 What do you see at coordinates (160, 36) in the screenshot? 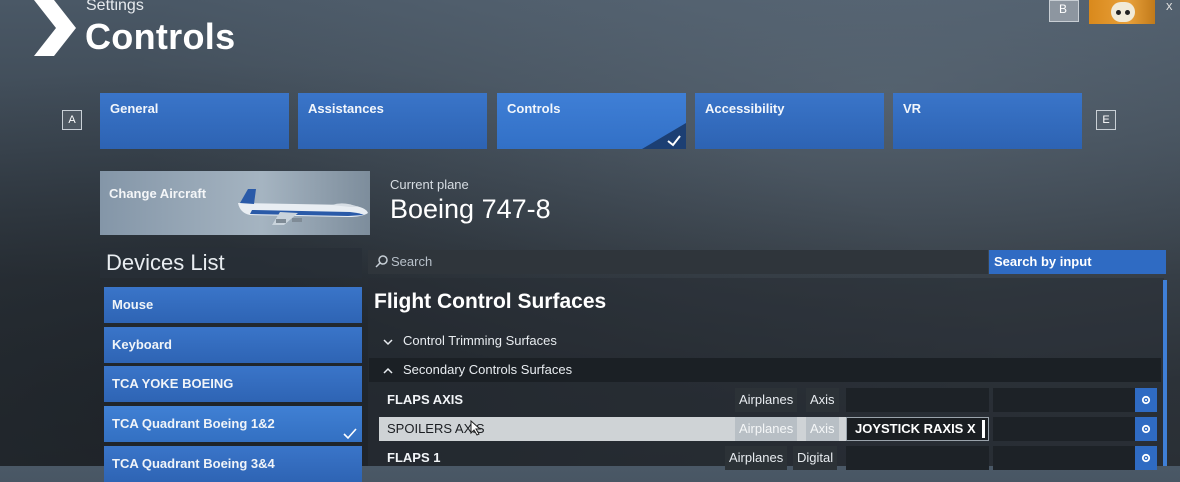
I see `page-title: Controls` at bounding box center [160, 36].